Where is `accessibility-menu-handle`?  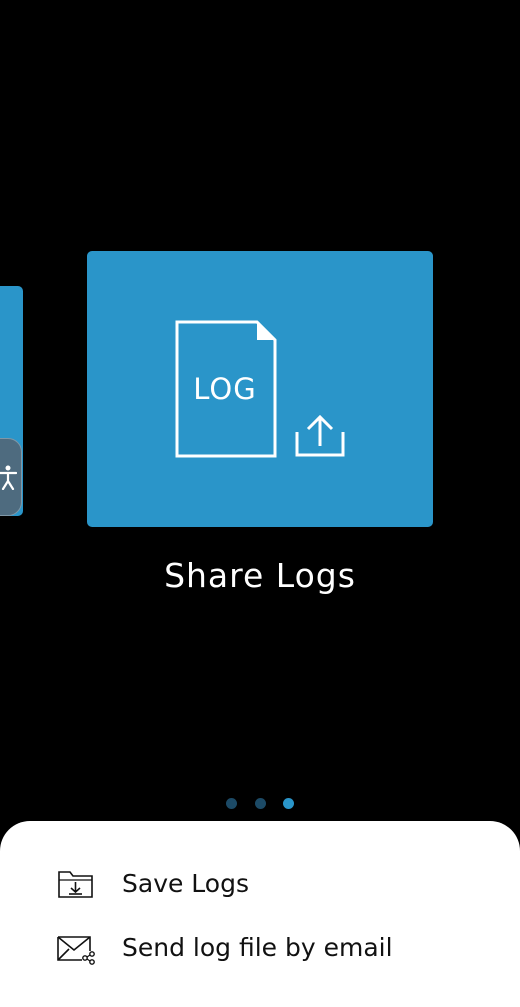
accessibility-menu-handle is located at coordinates (11, 477).